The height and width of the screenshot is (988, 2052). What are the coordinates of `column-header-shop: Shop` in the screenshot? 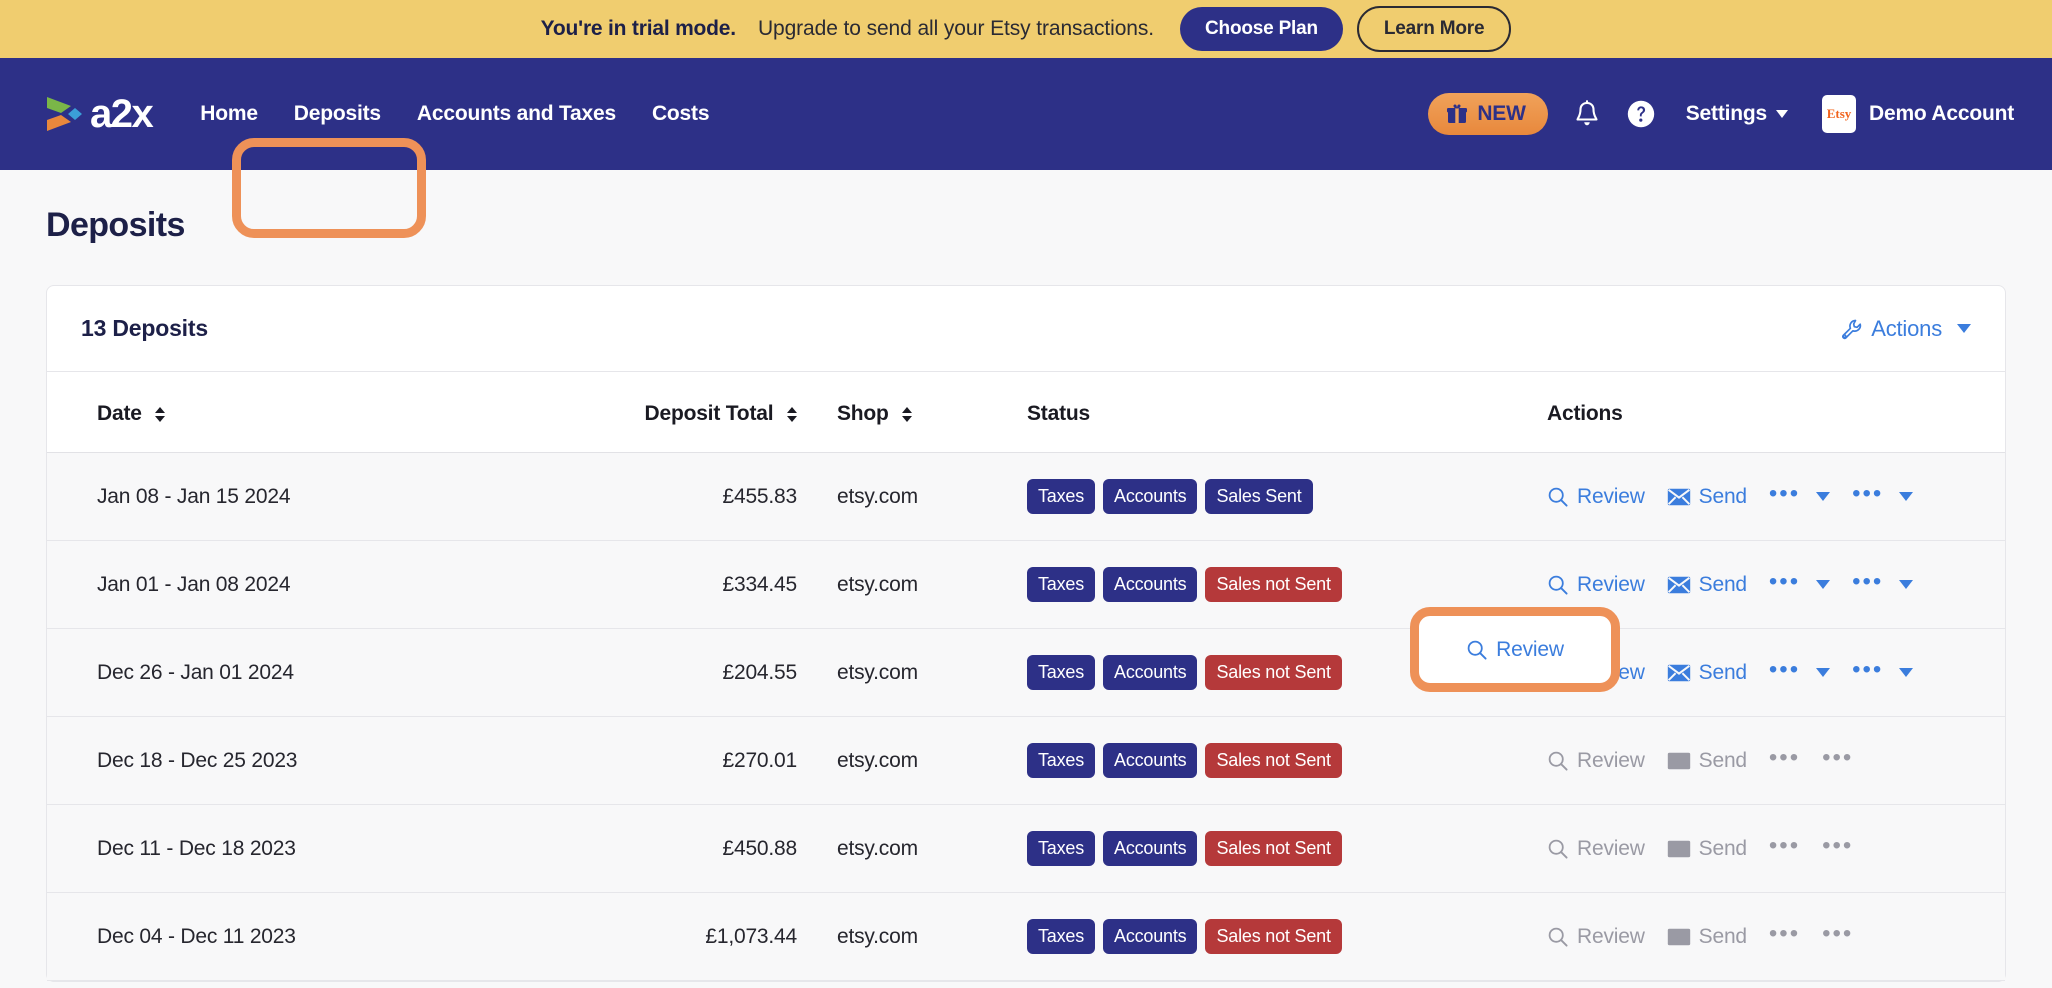 It's located at (912, 412).